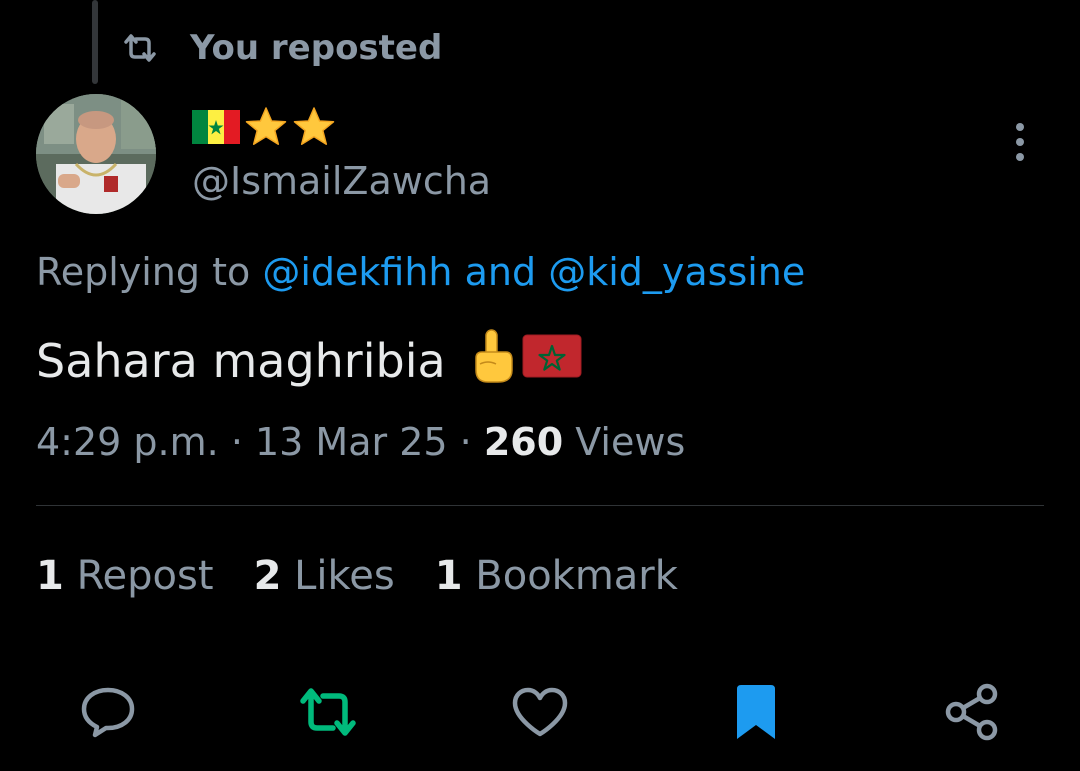  I want to click on mention-link-kid-yassine: @kid_yassine, so click(676, 272).